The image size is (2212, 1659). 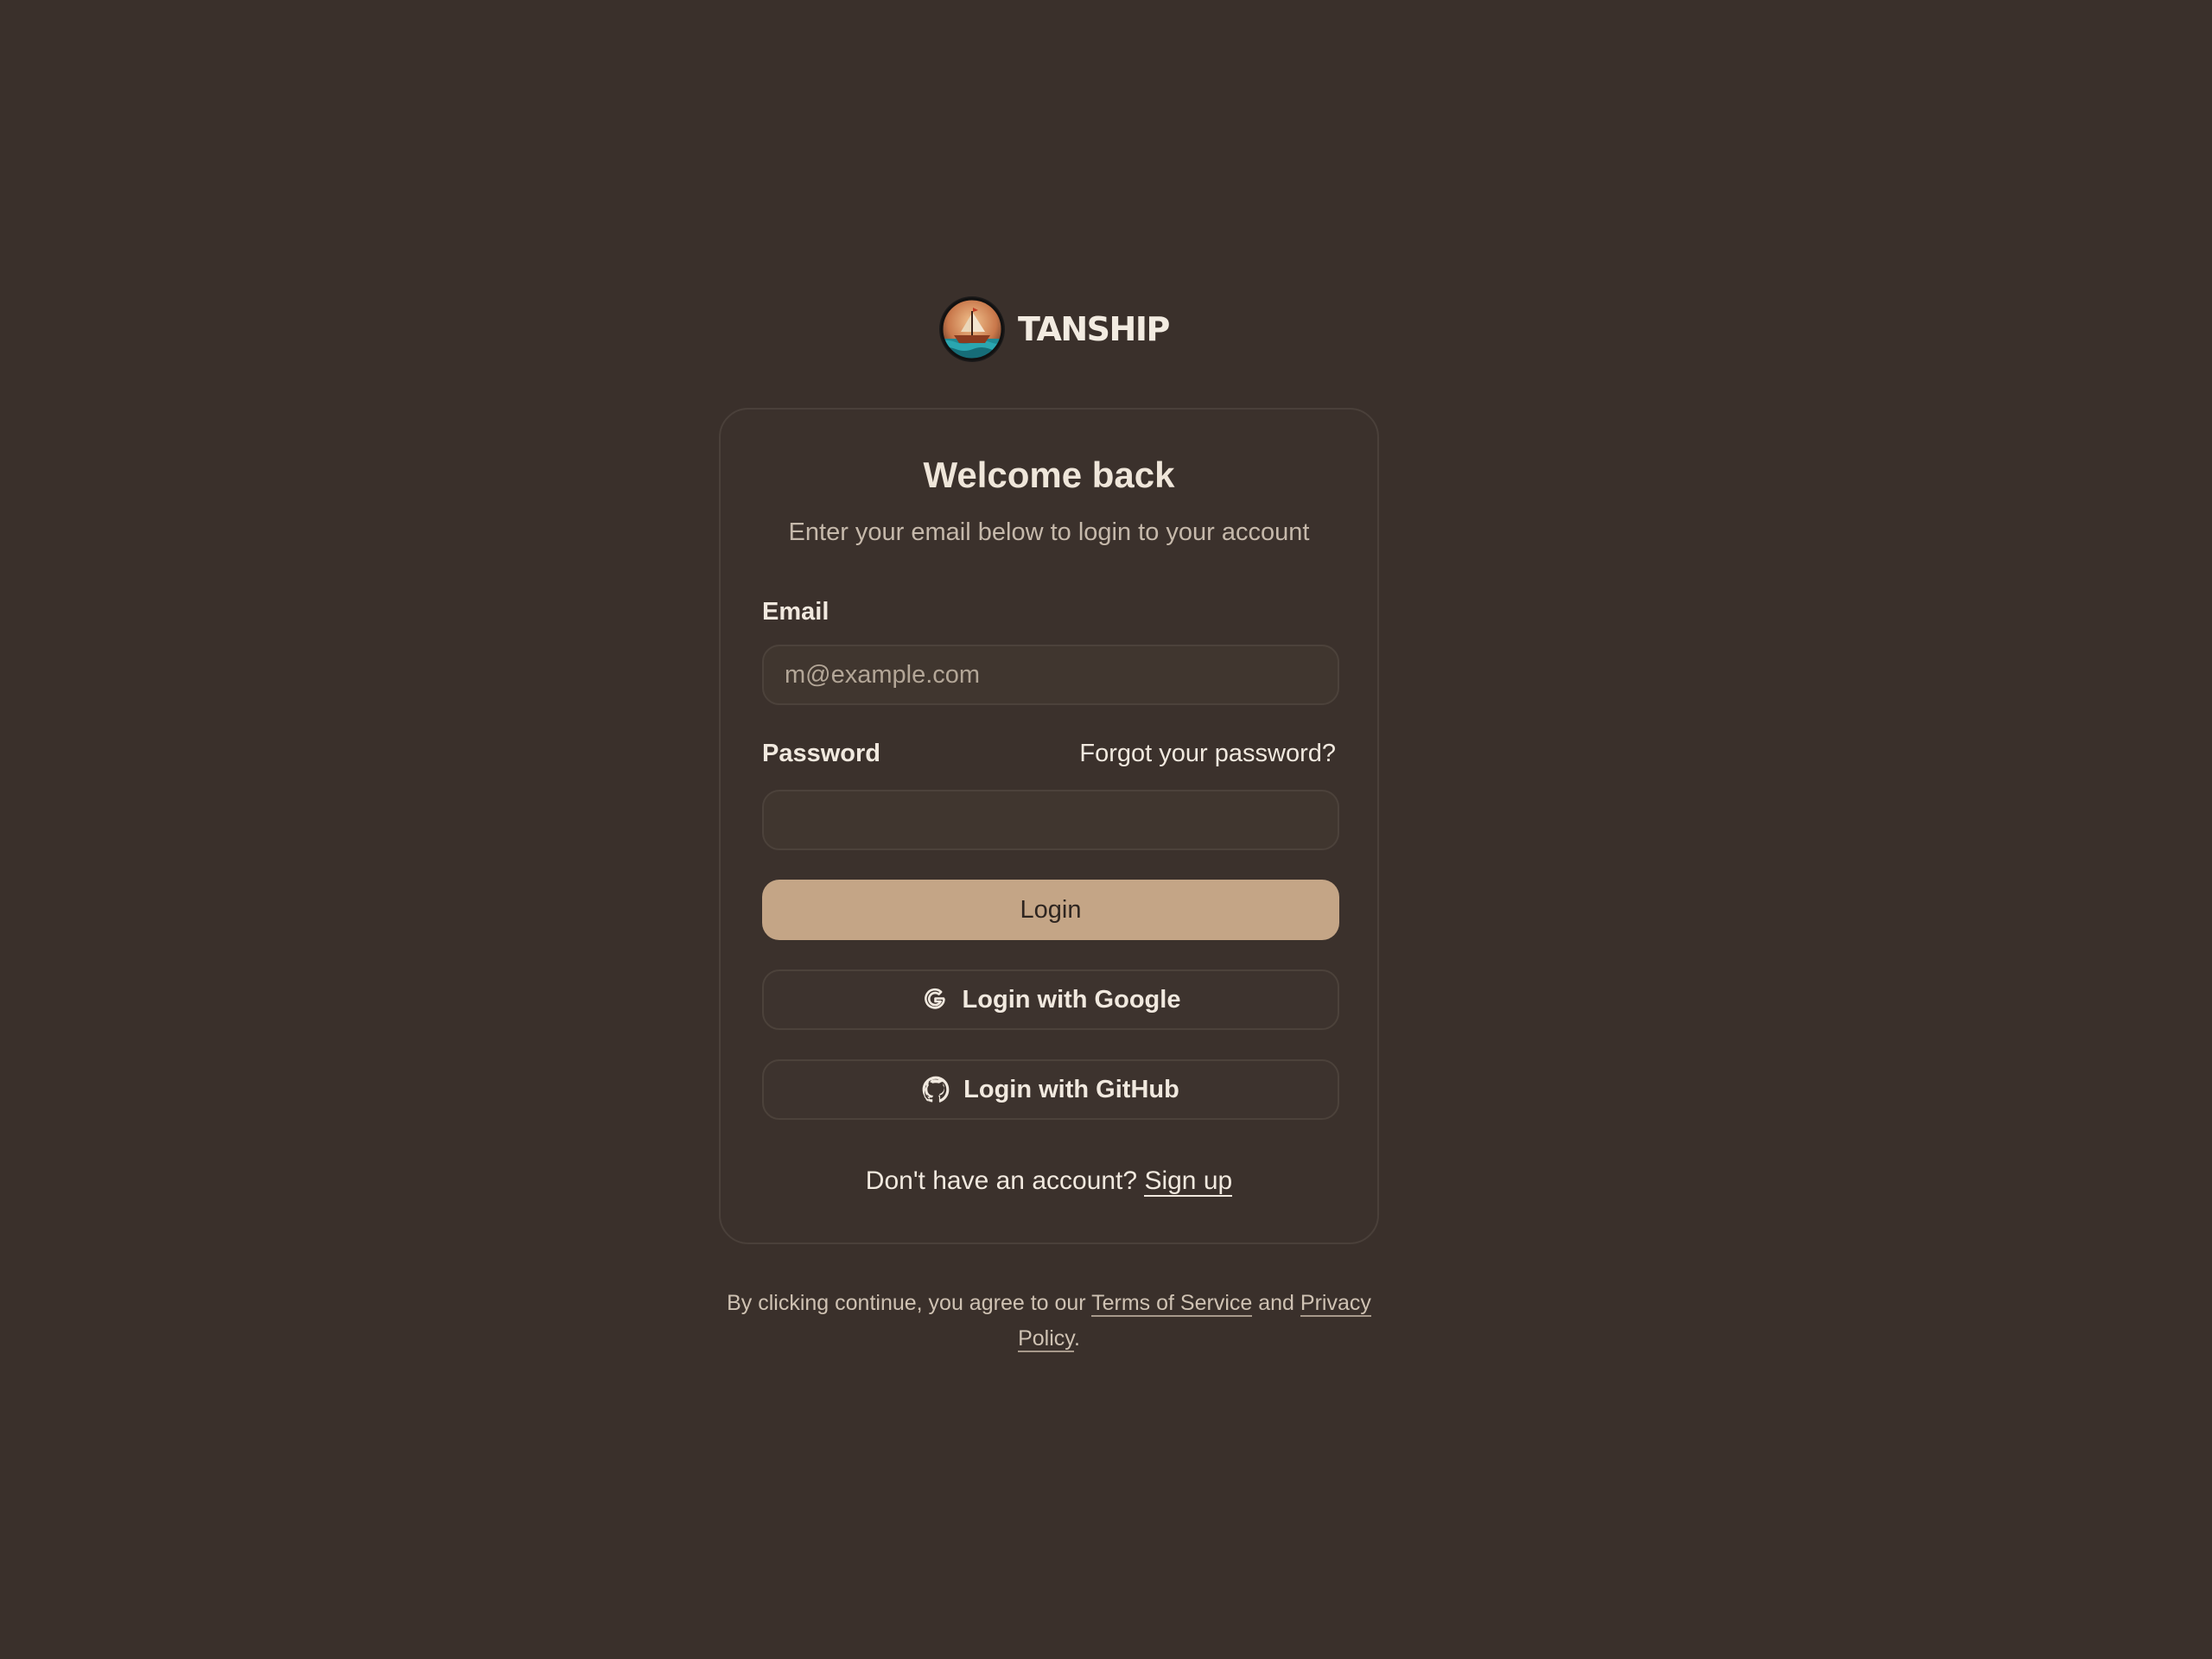 I want to click on forgot-password-link: Forgot your password?, so click(x=1207, y=754).